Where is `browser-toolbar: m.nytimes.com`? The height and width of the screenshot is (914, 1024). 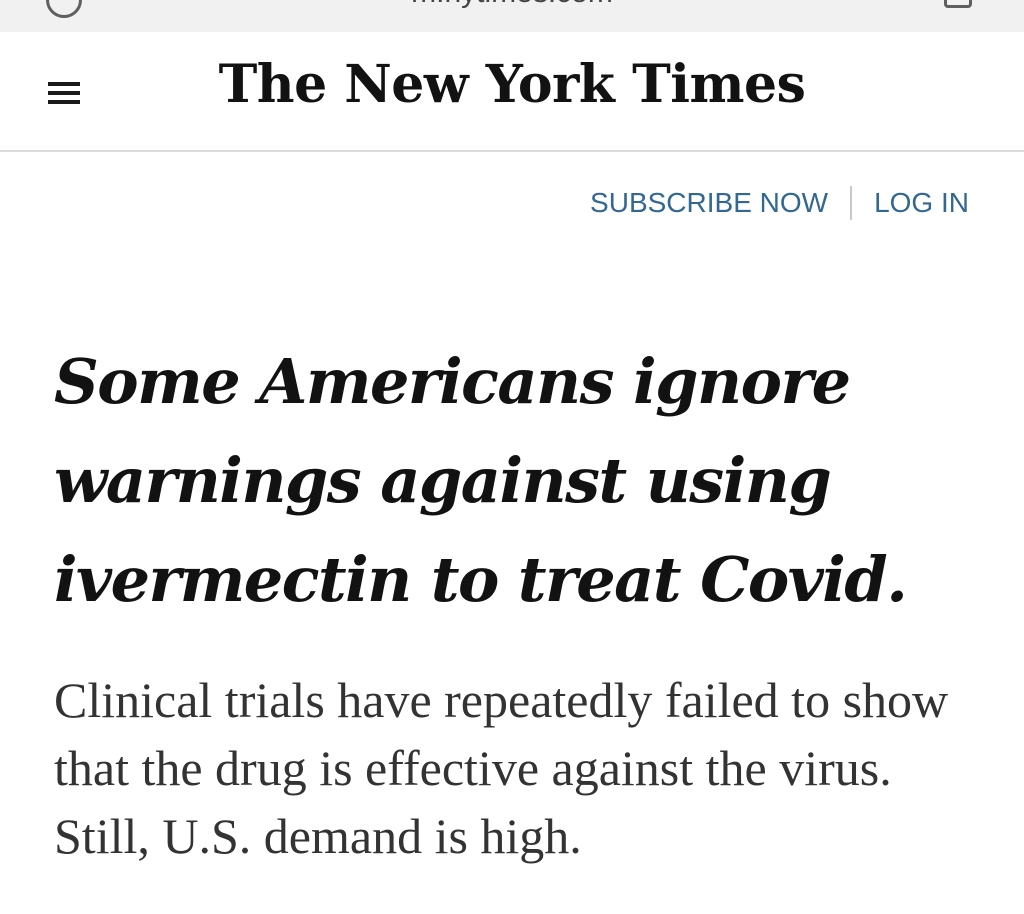 browser-toolbar: m.nytimes.com is located at coordinates (512, 16).